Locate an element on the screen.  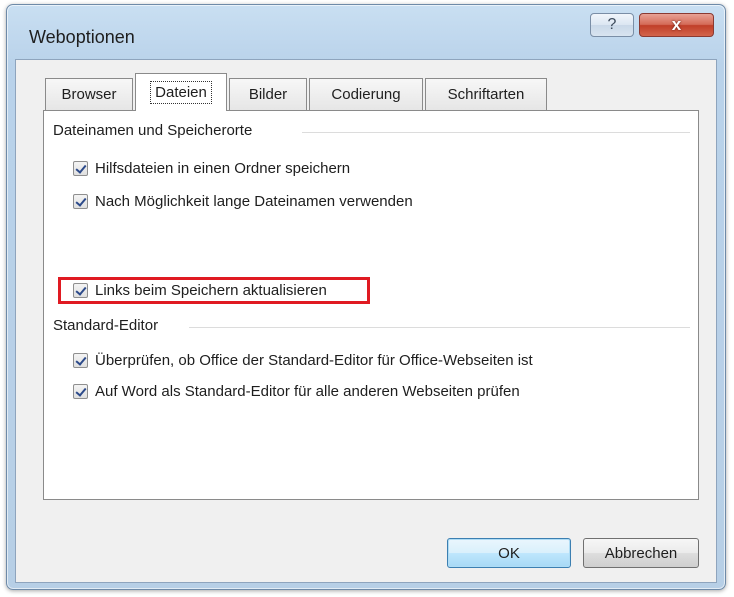
checkbox-row-hilfsdateien: Hilfsdateien in einen Ordner speichern is located at coordinates (211, 168).